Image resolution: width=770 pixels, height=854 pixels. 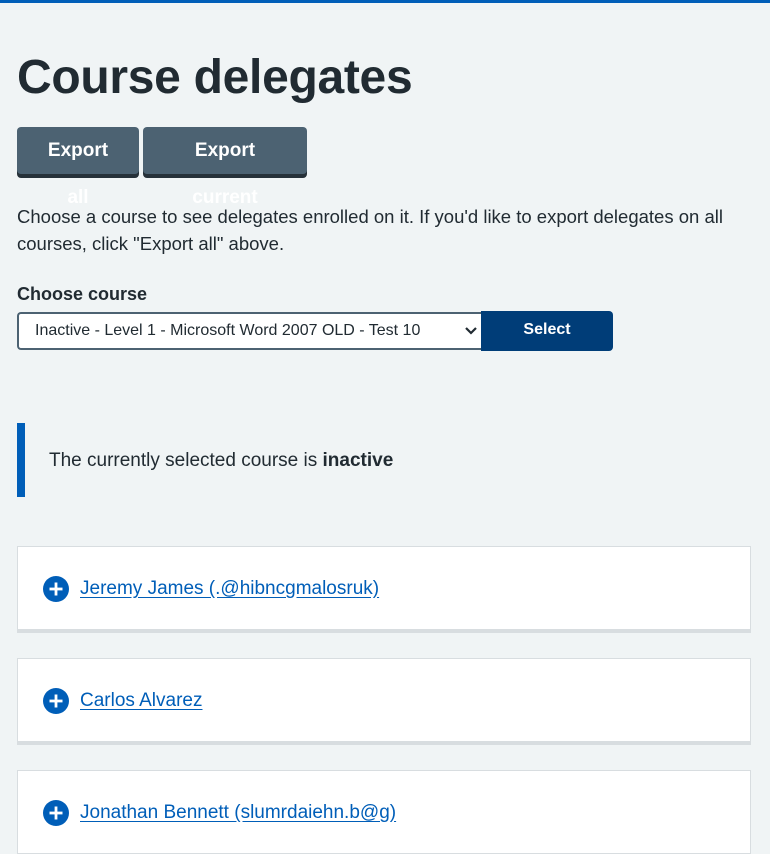 I want to click on chevron-down-icon, so click(x=471, y=331).